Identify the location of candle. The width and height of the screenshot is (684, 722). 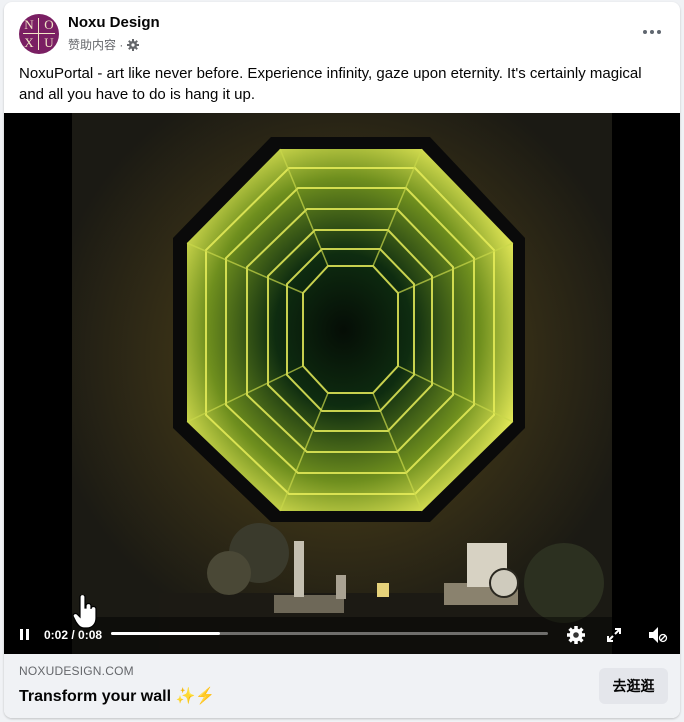
(383, 590).